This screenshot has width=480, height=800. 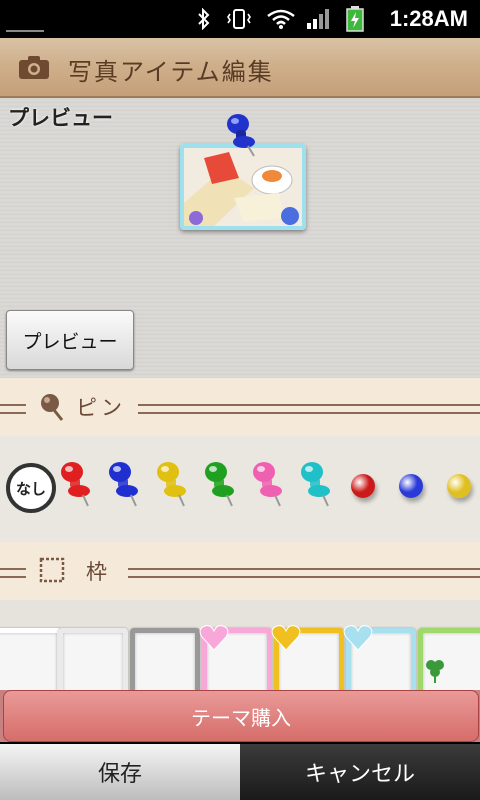 I want to click on pin-option-cyan, so click(x=318, y=485).